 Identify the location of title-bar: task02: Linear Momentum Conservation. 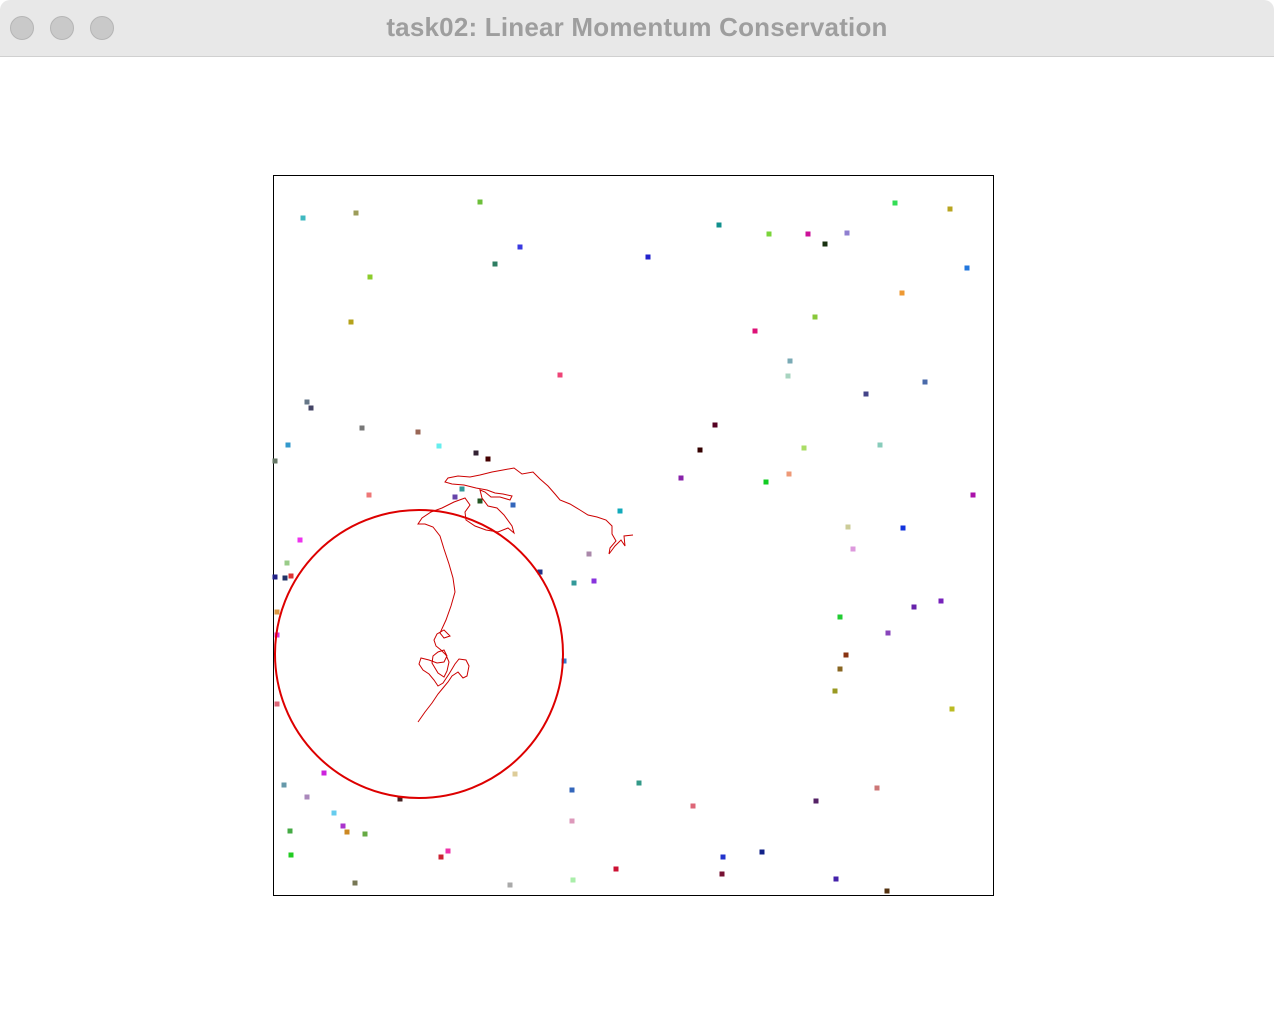
(637, 28).